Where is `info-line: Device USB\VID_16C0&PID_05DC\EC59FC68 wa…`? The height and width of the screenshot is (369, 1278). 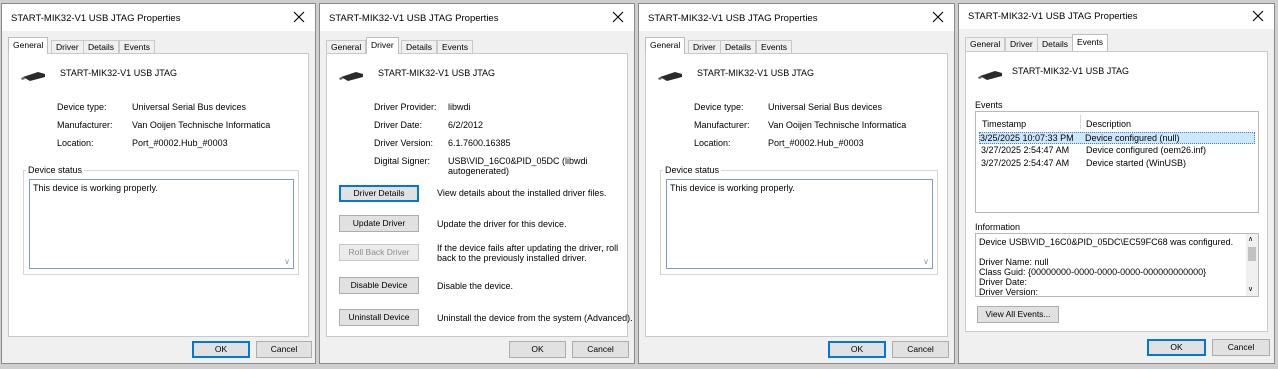 info-line: Device USB\VID_16C0&PID_05DC\EC59FC68 wa… is located at coordinates (1106, 242).